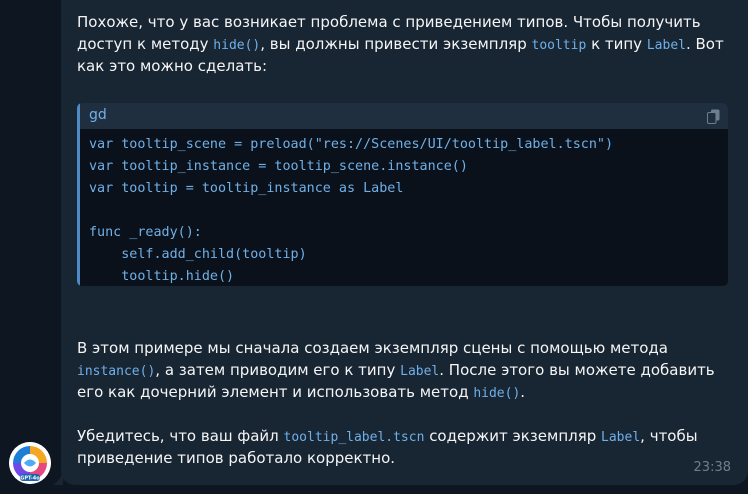 Image resolution: width=748 pixels, height=494 pixels. What do you see at coordinates (162, 276) in the screenshot?
I see `code-line: tooltip.hide()` at bounding box center [162, 276].